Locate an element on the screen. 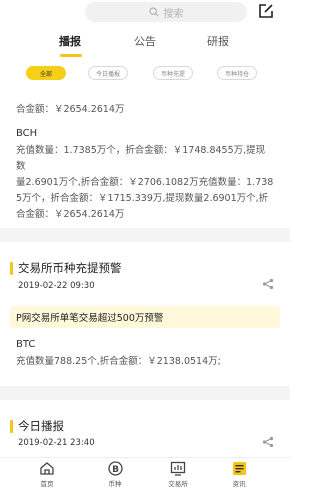  top-header: 搜索 播报 公告 研报 全部 今日播报 币种充提 币种持仓 is located at coordinates (145, 40).